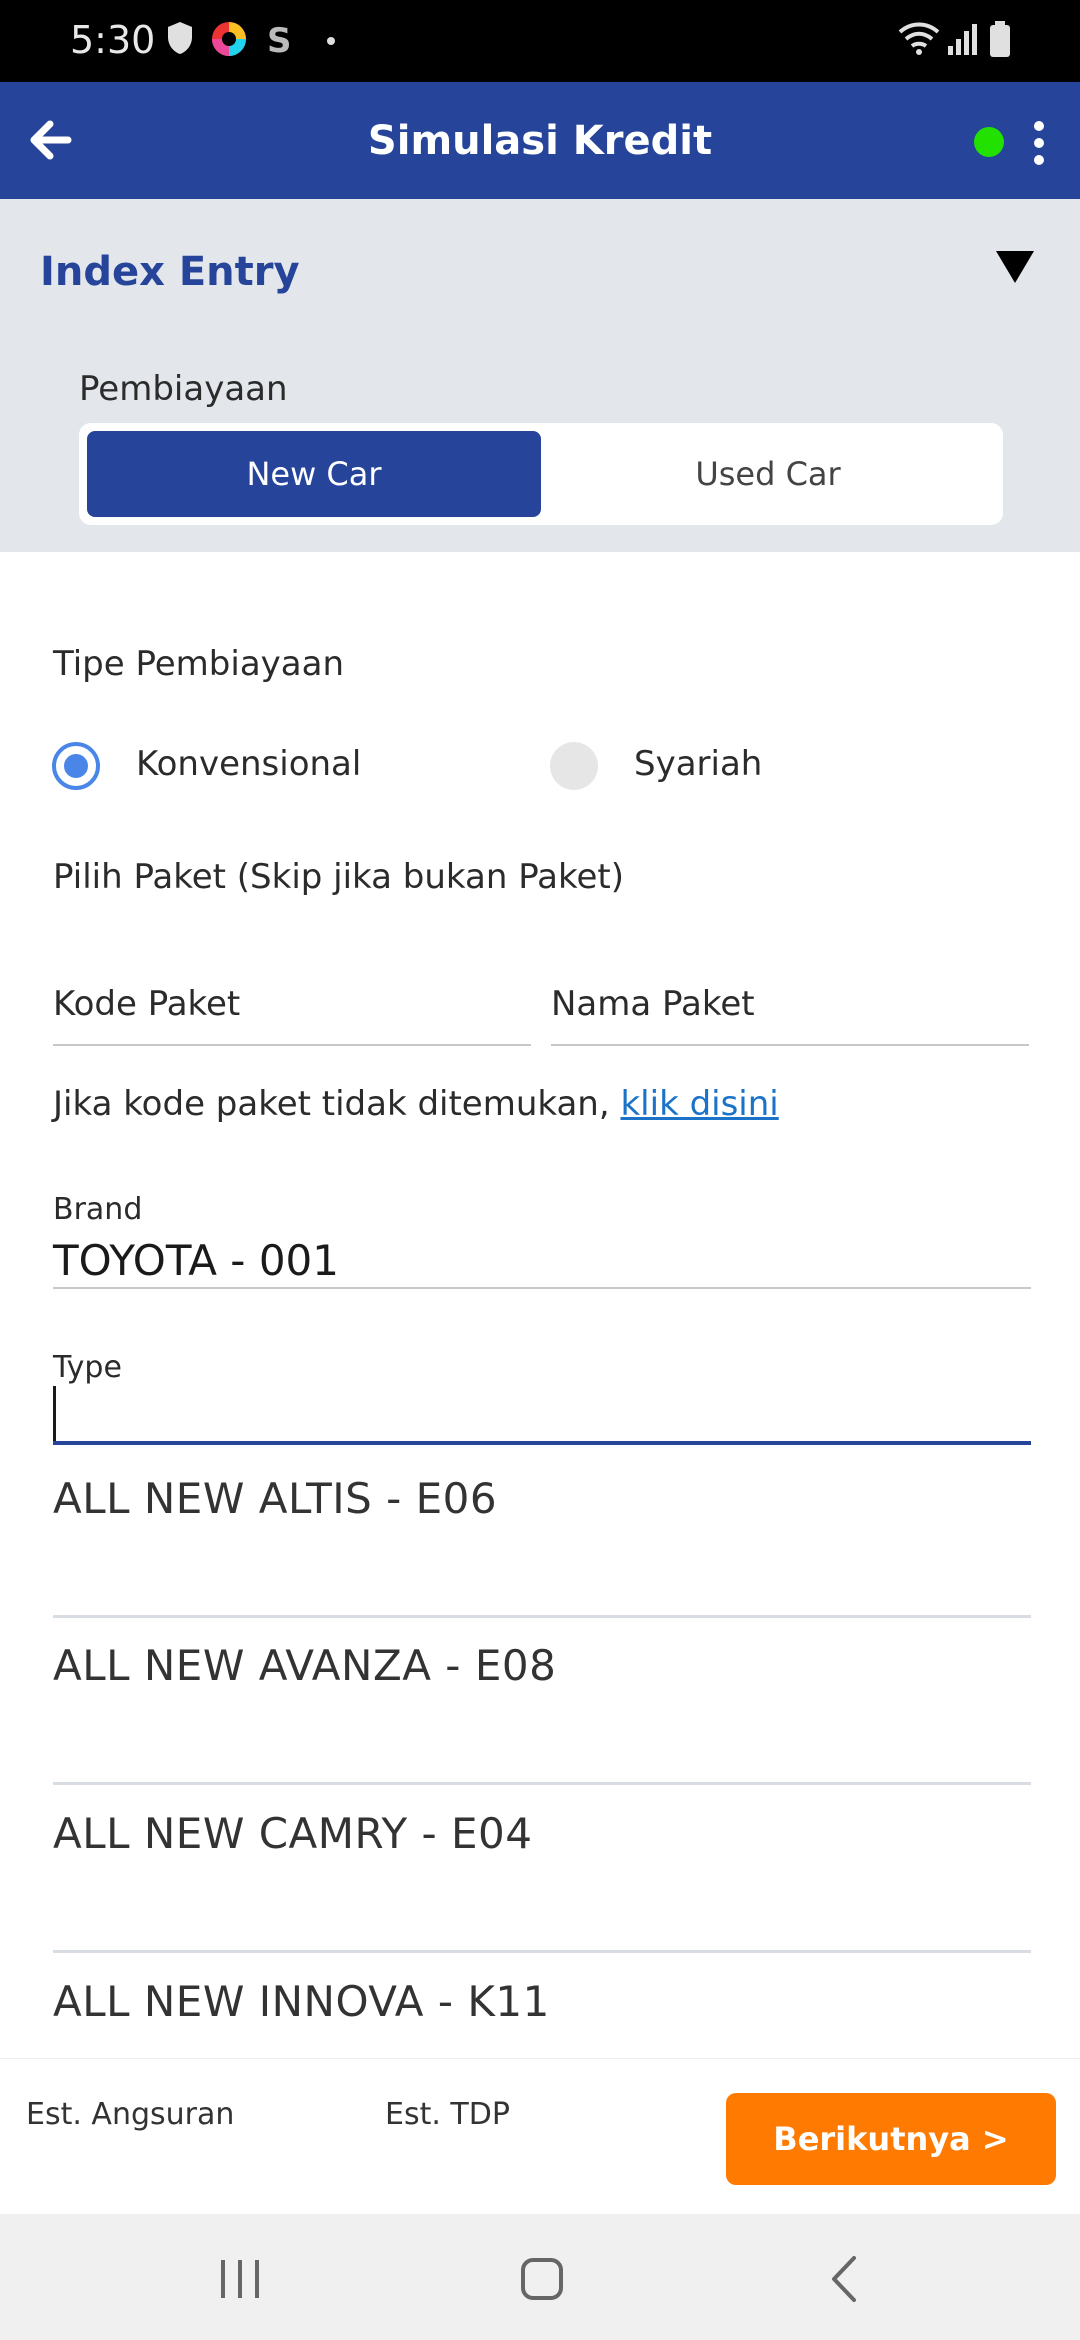 The height and width of the screenshot is (2340, 1080). Describe the element at coordinates (574, 766) in the screenshot. I see `syariah-radio` at that location.